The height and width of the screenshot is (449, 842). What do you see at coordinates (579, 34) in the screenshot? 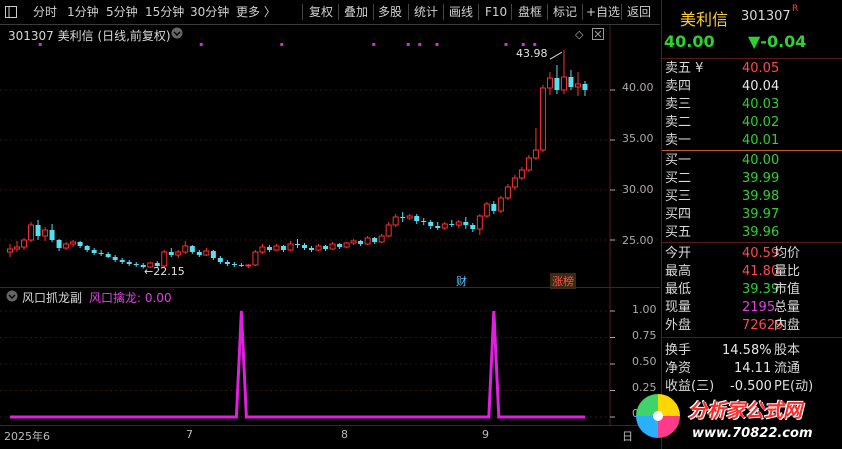
I see `diamond-icon: ◇` at bounding box center [579, 34].